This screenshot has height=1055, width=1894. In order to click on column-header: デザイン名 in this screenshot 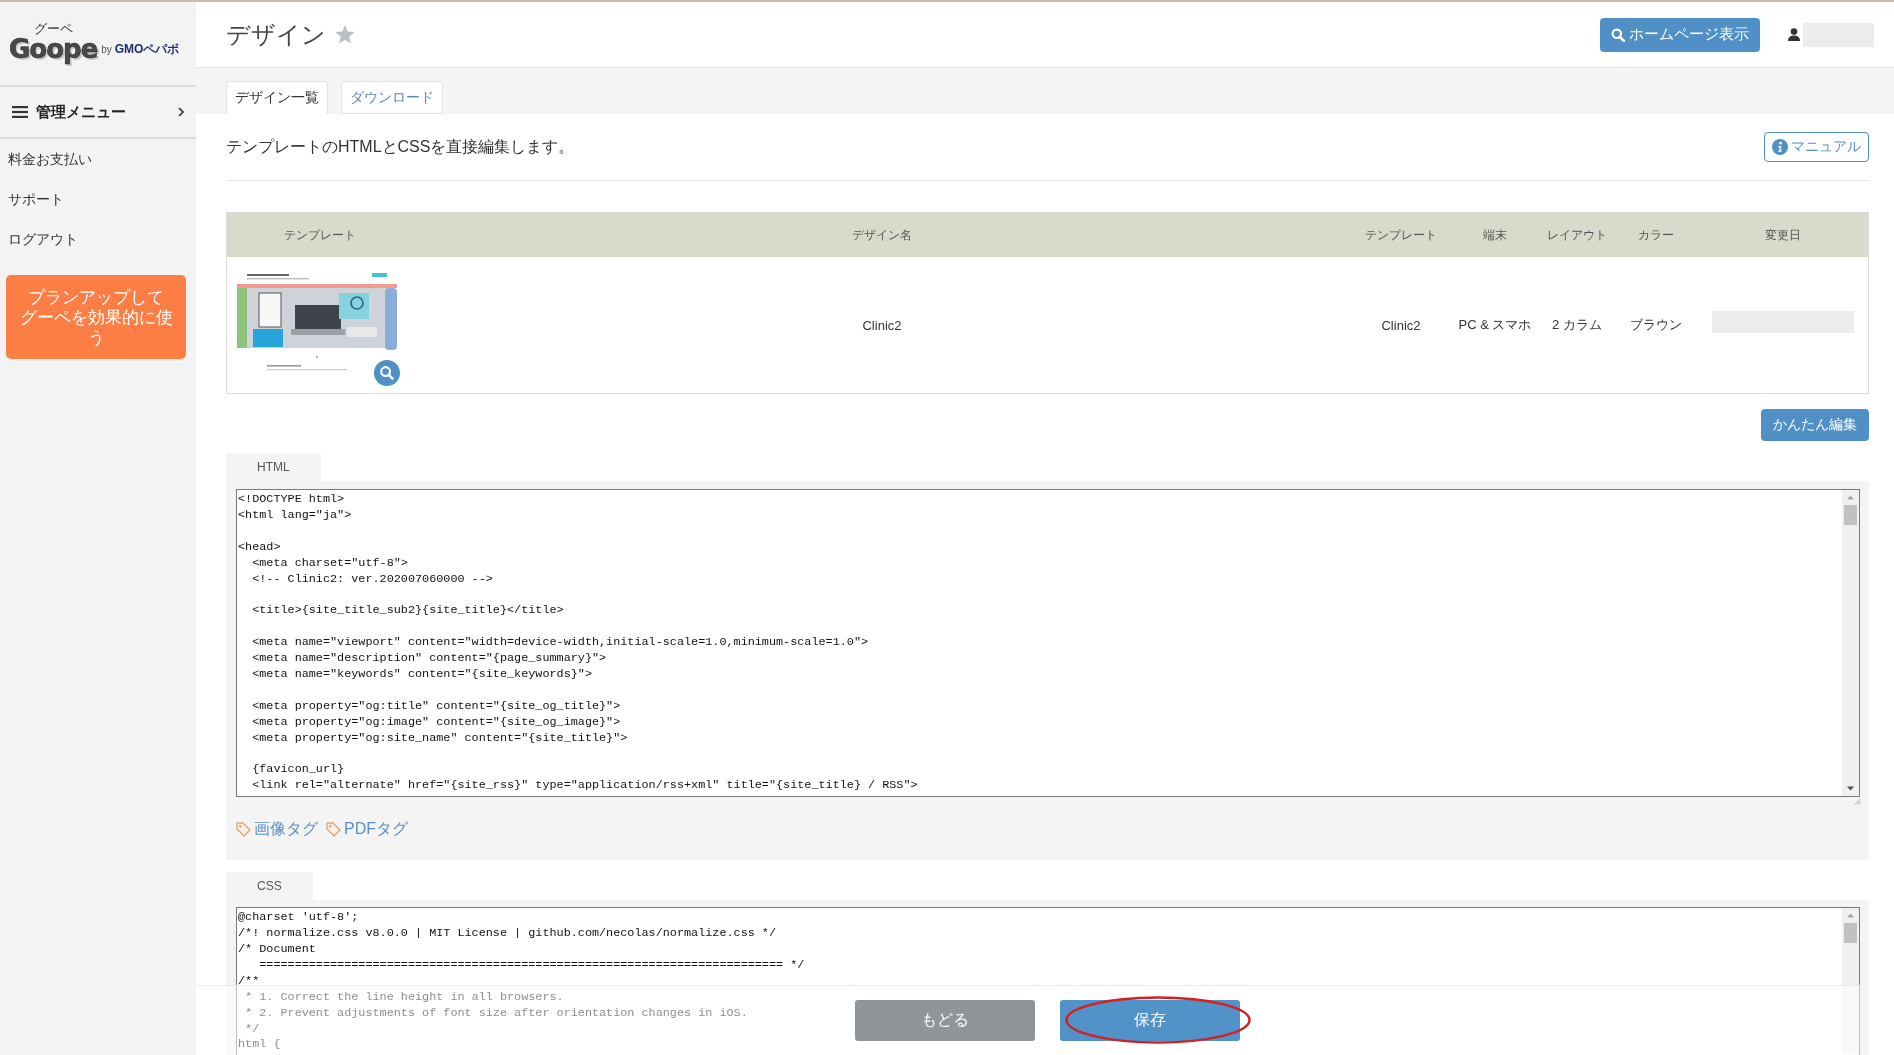, I will do `click(882, 234)`.